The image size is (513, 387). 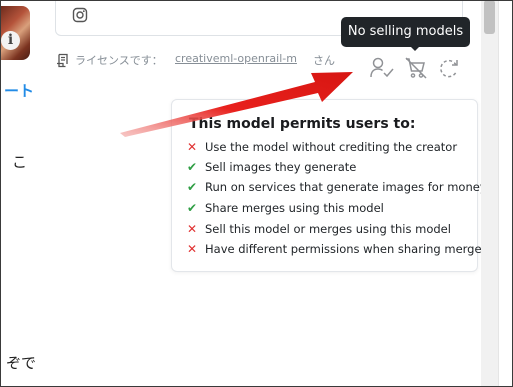 I want to click on model-image-thumbnail: i, so click(x=15, y=33).